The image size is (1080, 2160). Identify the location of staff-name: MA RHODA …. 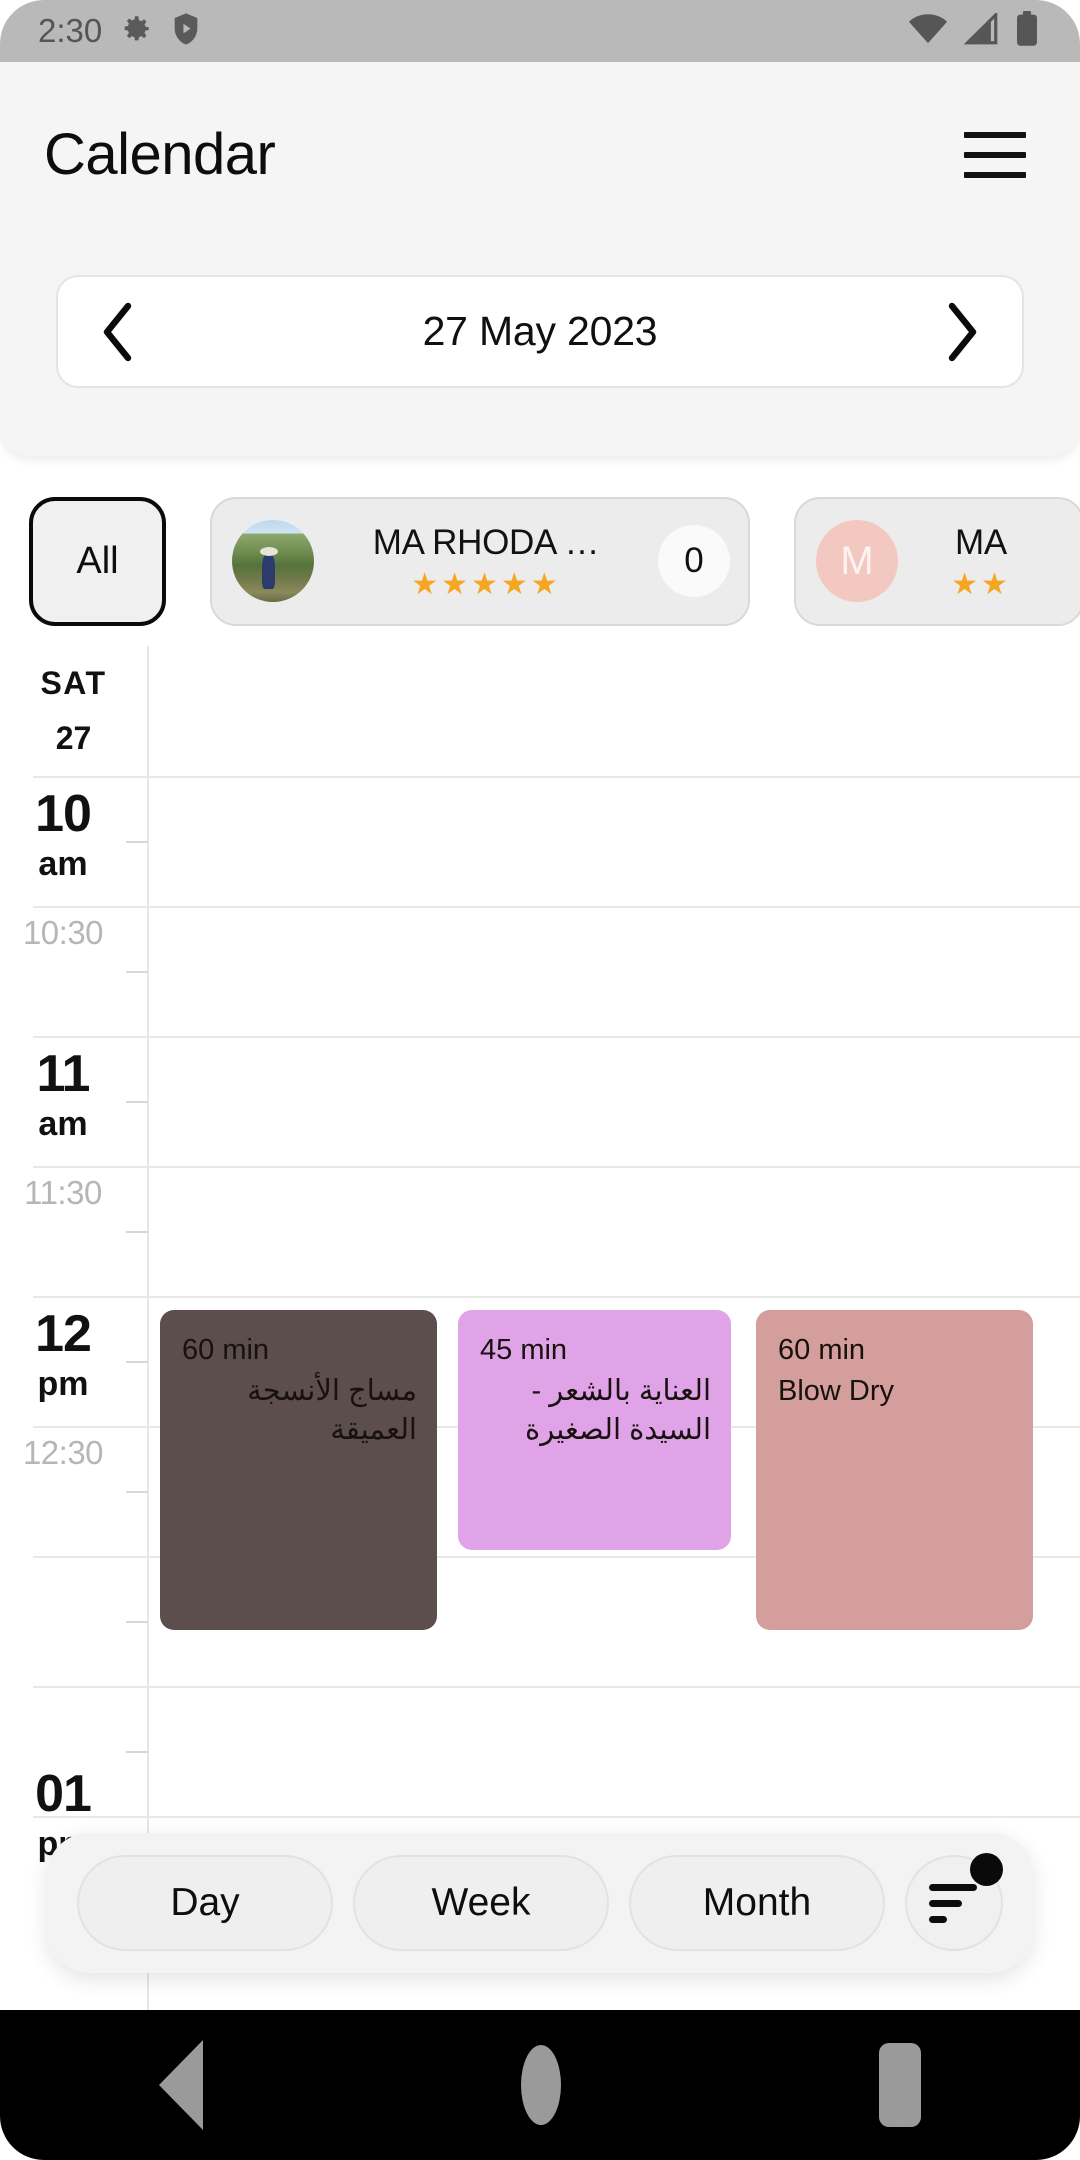
(486, 542).